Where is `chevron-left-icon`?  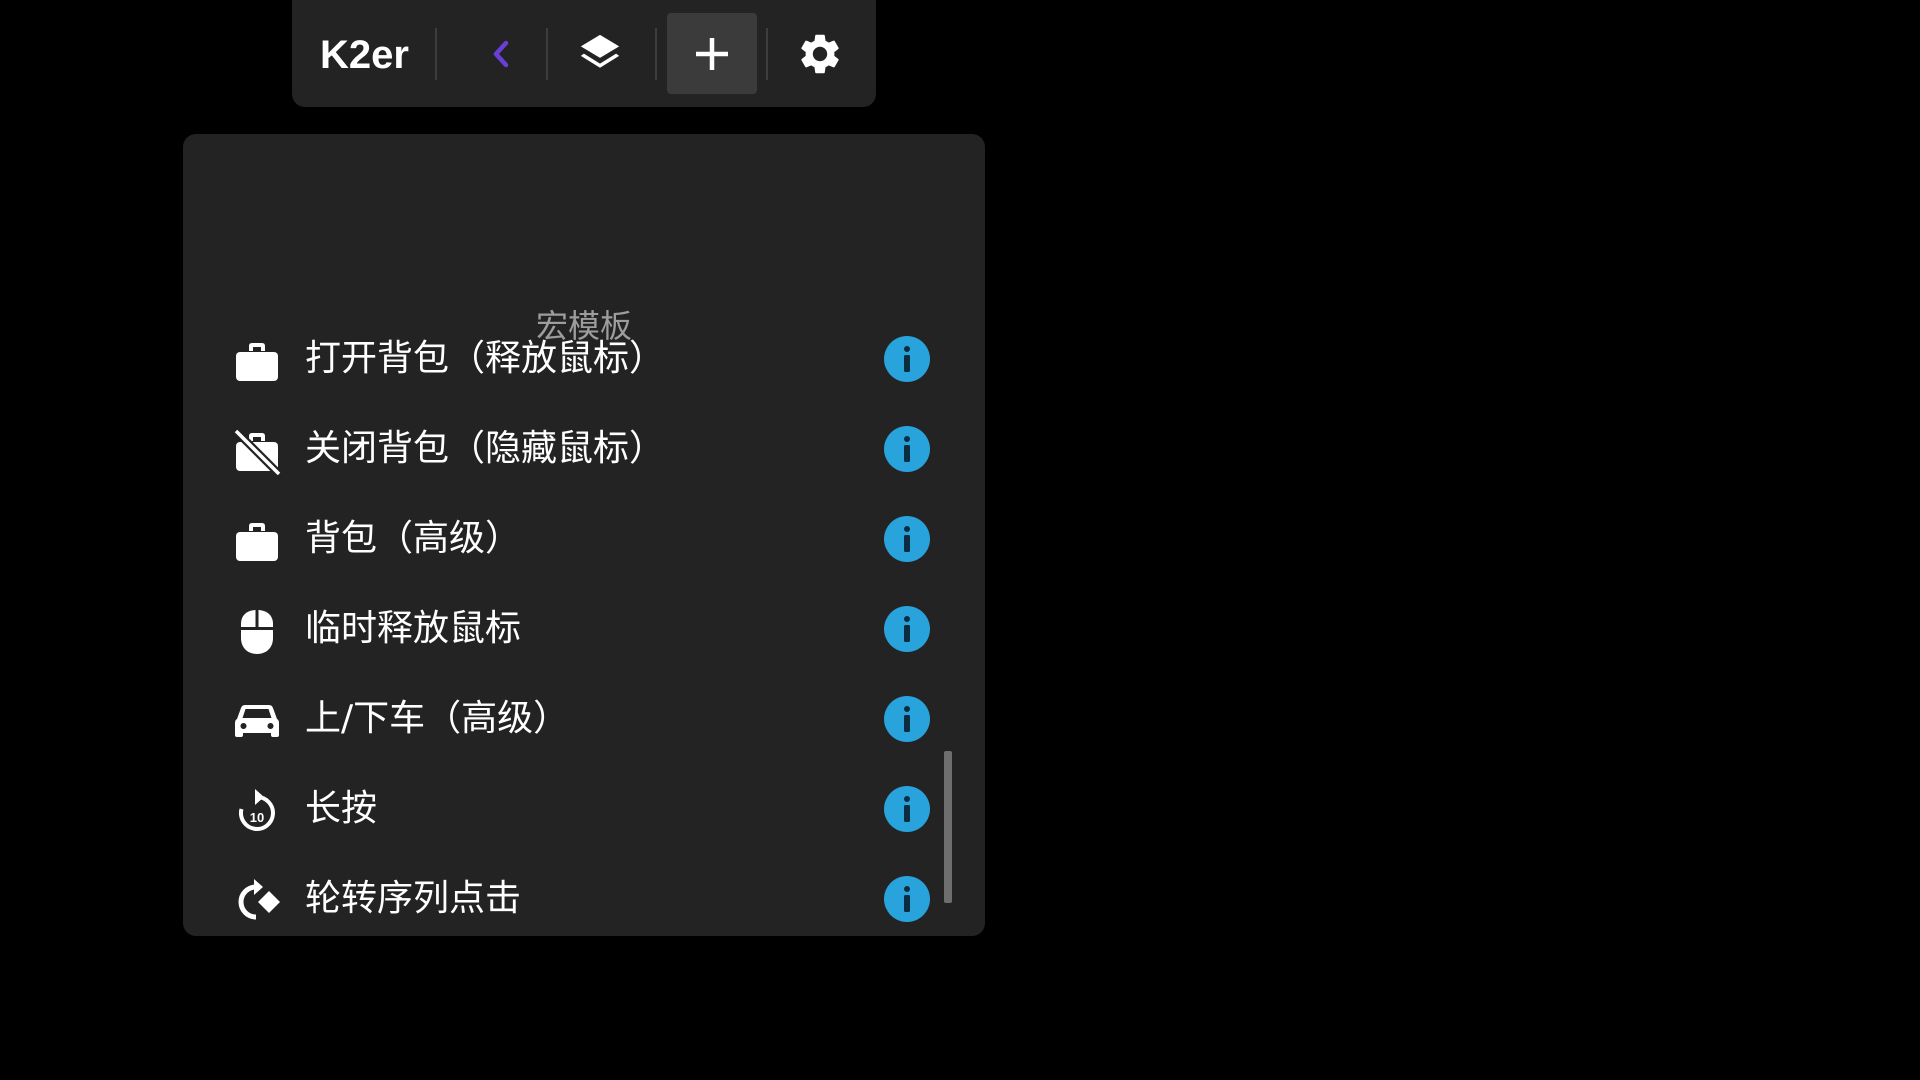
chevron-left-icon is located at coordinates (501, 54).